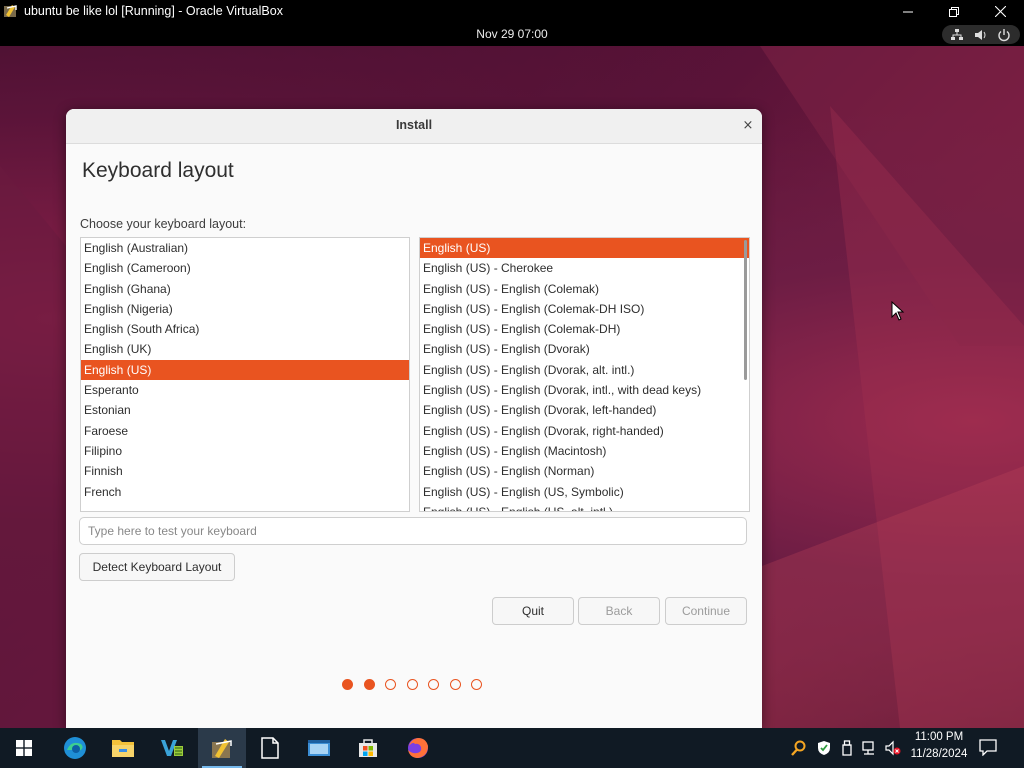 The height and width of the screenshot is (768, 1024). I want to click on taskbar-virtualbox-vm, so click(222, 748).